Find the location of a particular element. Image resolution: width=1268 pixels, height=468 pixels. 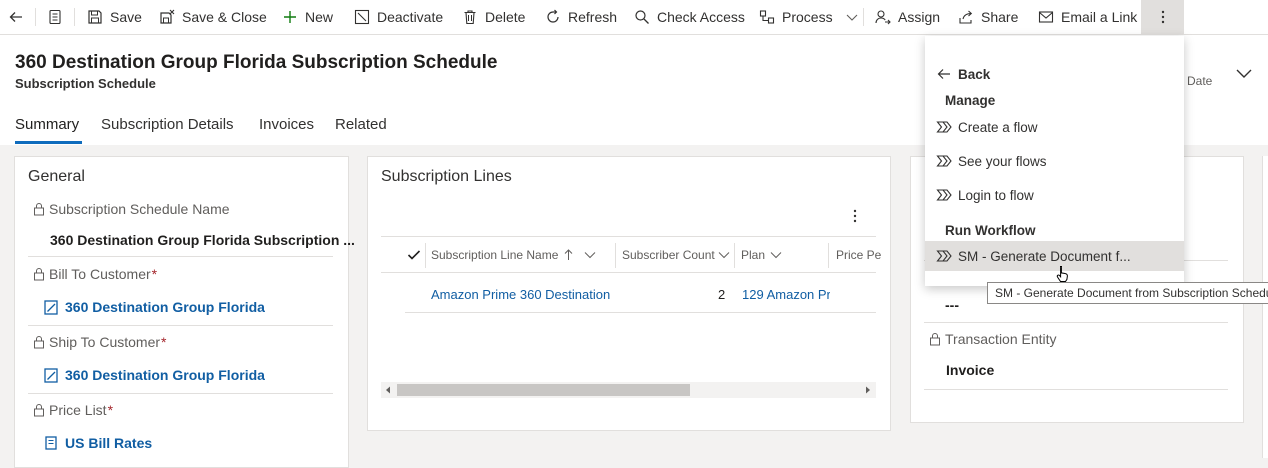

trash-icon is located at coordinates (470, 17).